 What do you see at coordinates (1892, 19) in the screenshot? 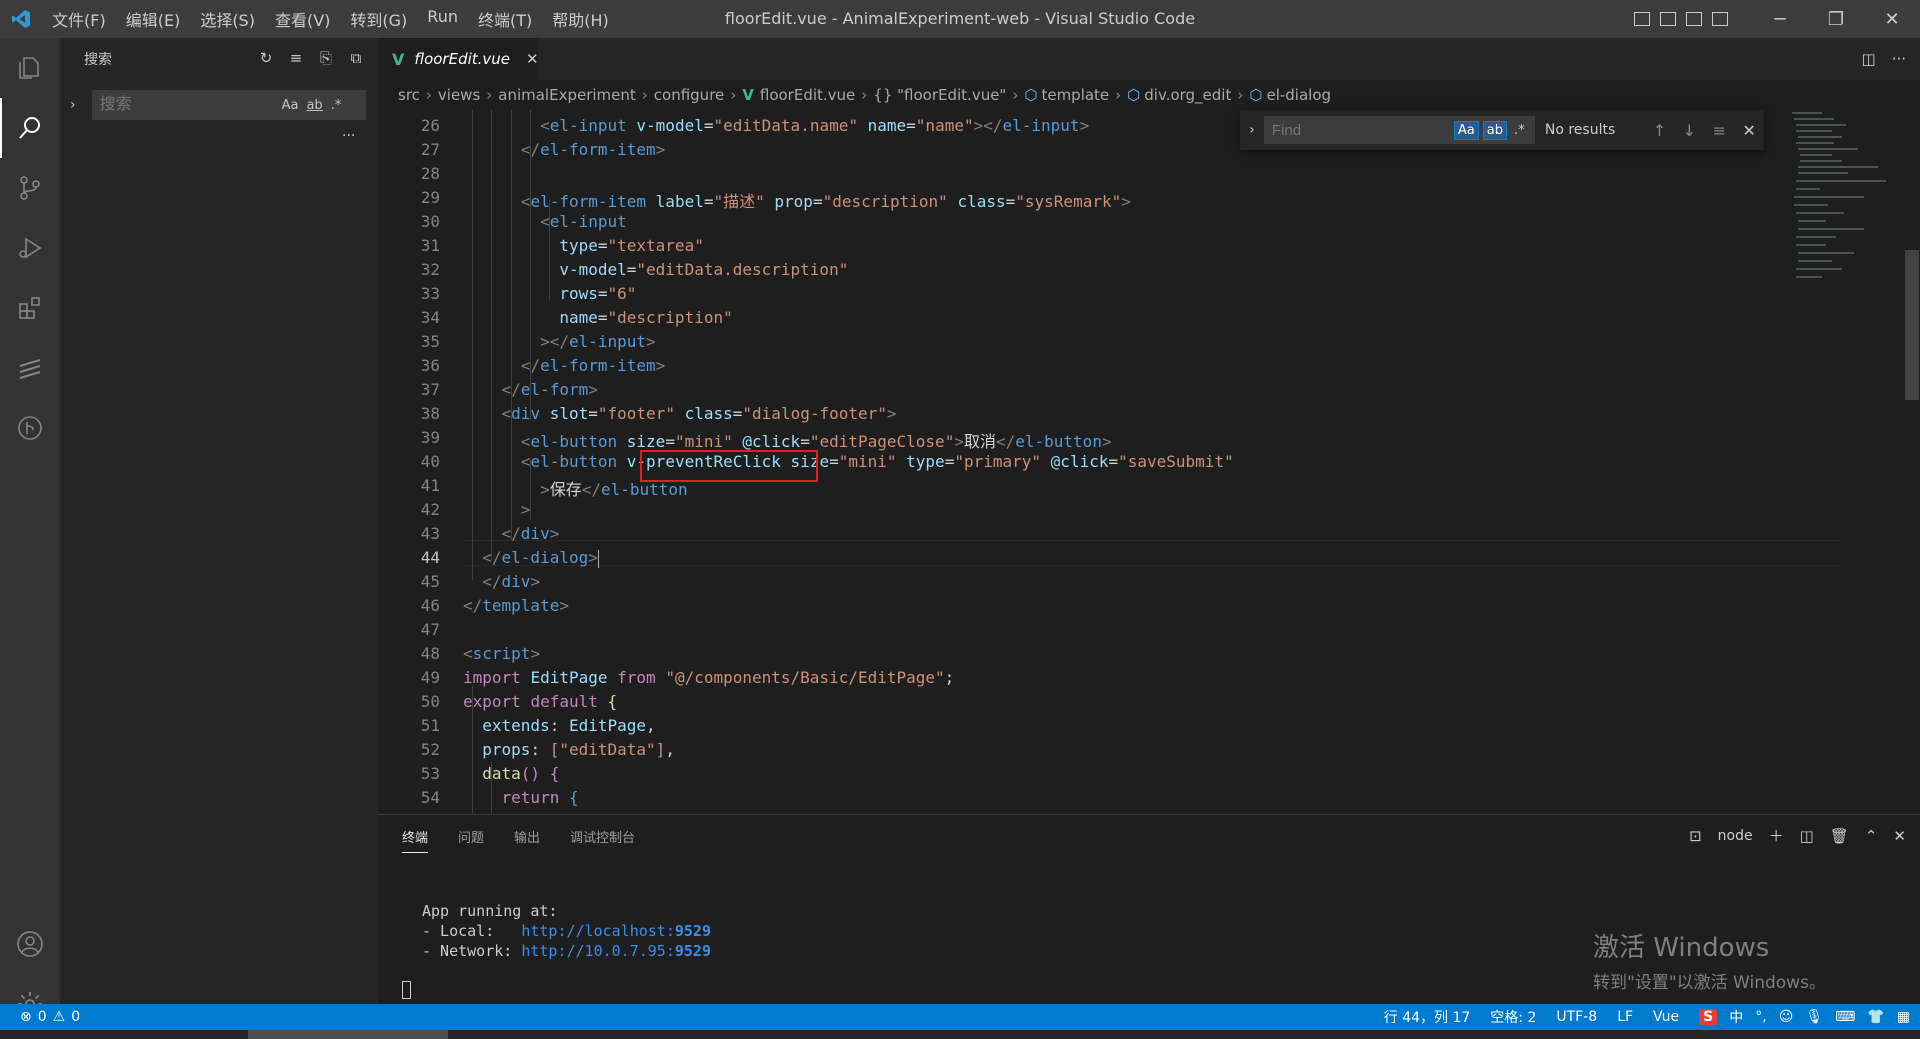
I see `close-window-button: ✕` at bounding box center [1892, 19].